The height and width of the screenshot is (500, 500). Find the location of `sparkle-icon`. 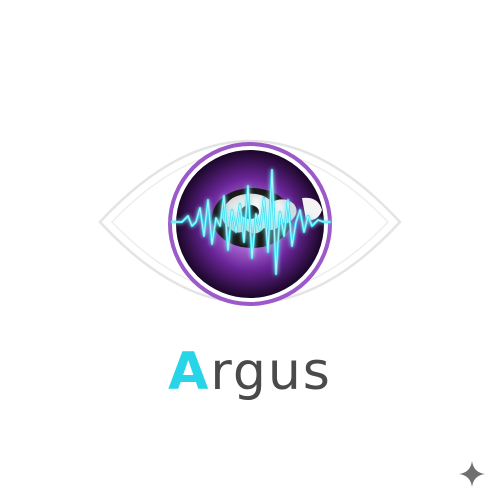

sparkle-icon is located at coordinates (472, 474).